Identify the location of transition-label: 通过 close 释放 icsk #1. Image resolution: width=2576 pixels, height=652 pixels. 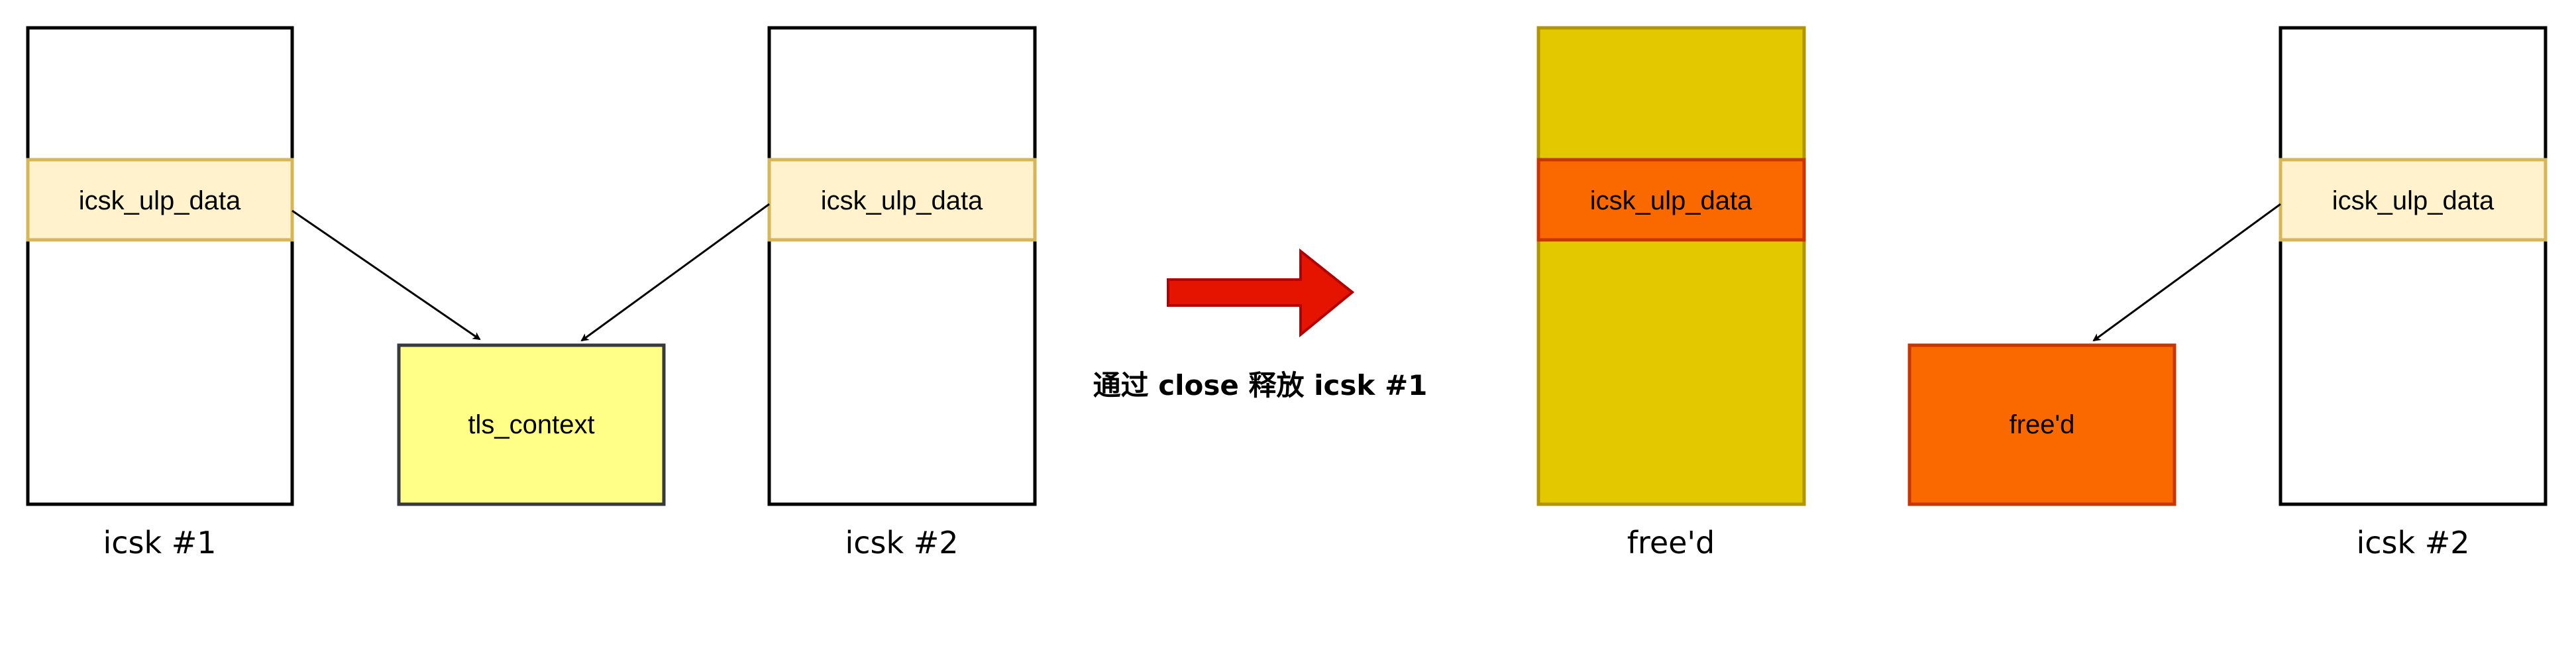
(1260, 385).